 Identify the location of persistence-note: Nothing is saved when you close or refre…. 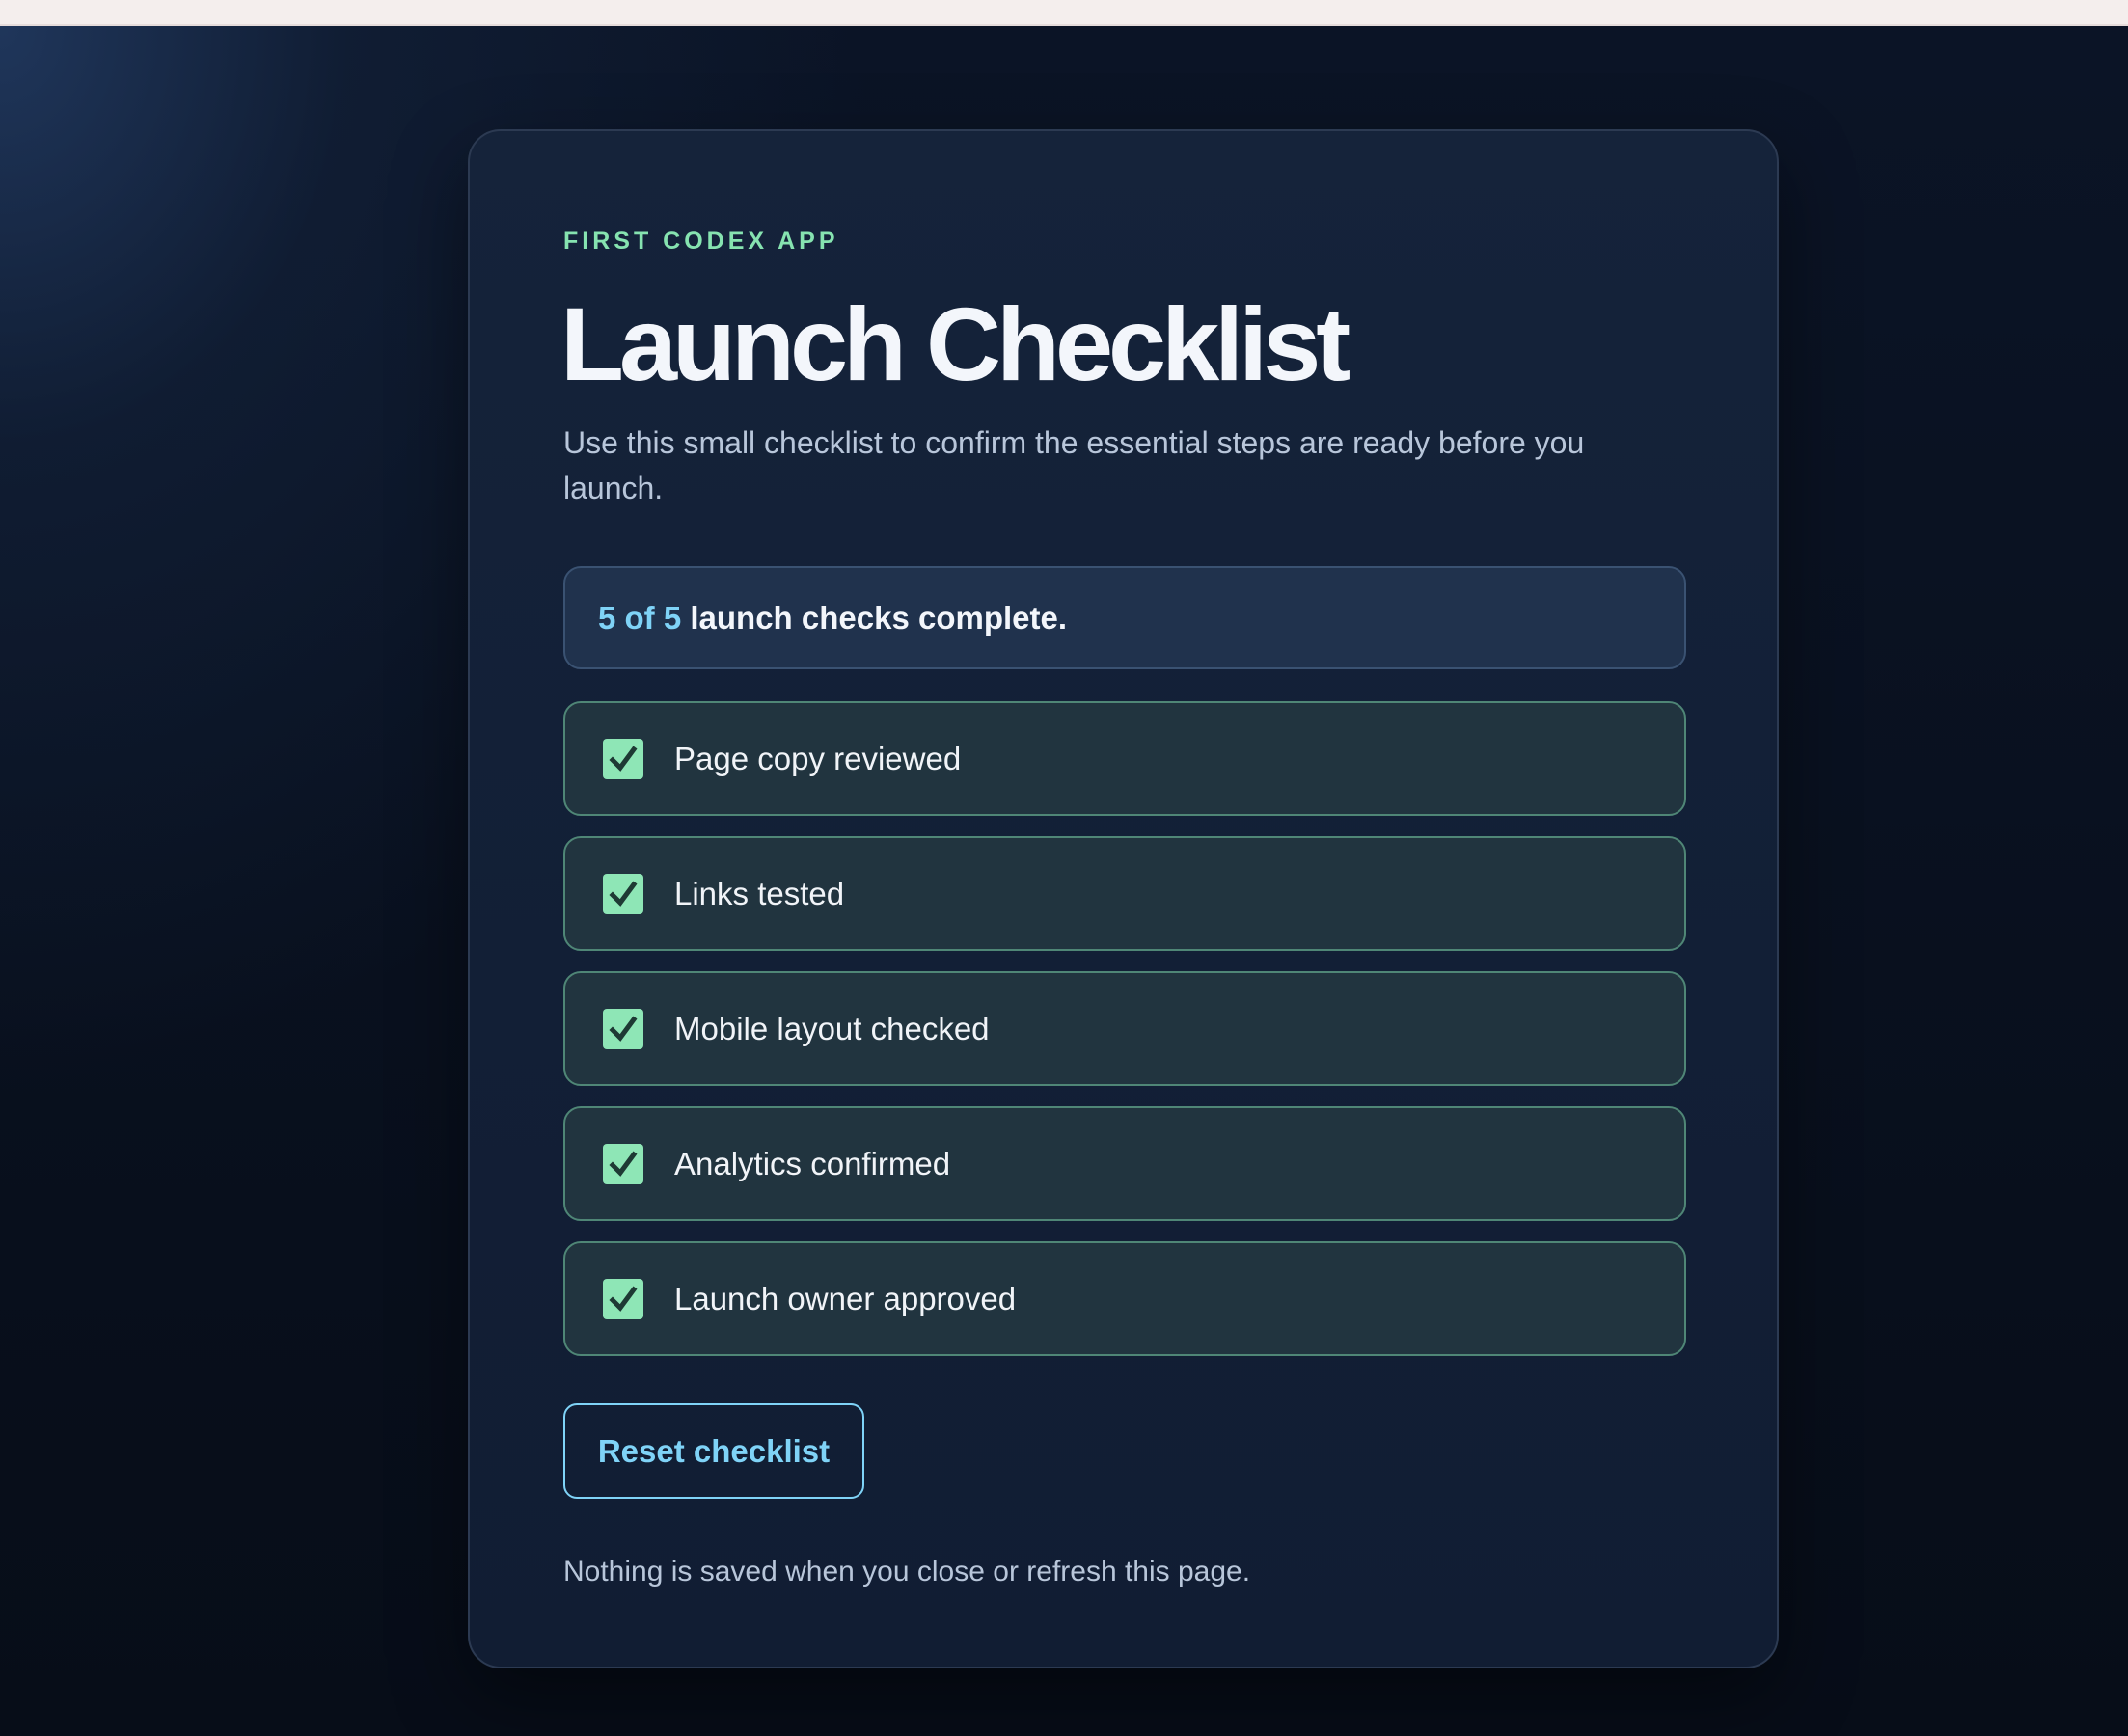
(907, 1571).